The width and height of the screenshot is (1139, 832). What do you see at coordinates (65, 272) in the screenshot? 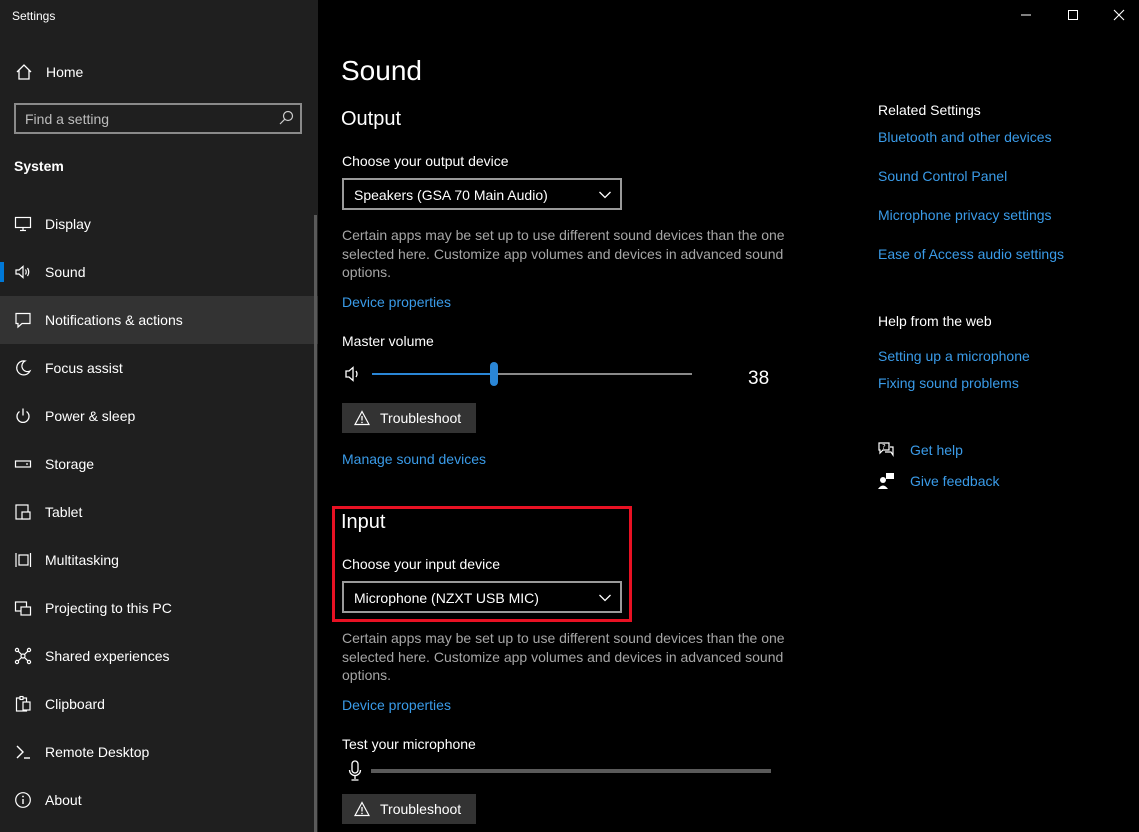
I see `sidebar-item-label: Sound` at bounding box center [65, 272].